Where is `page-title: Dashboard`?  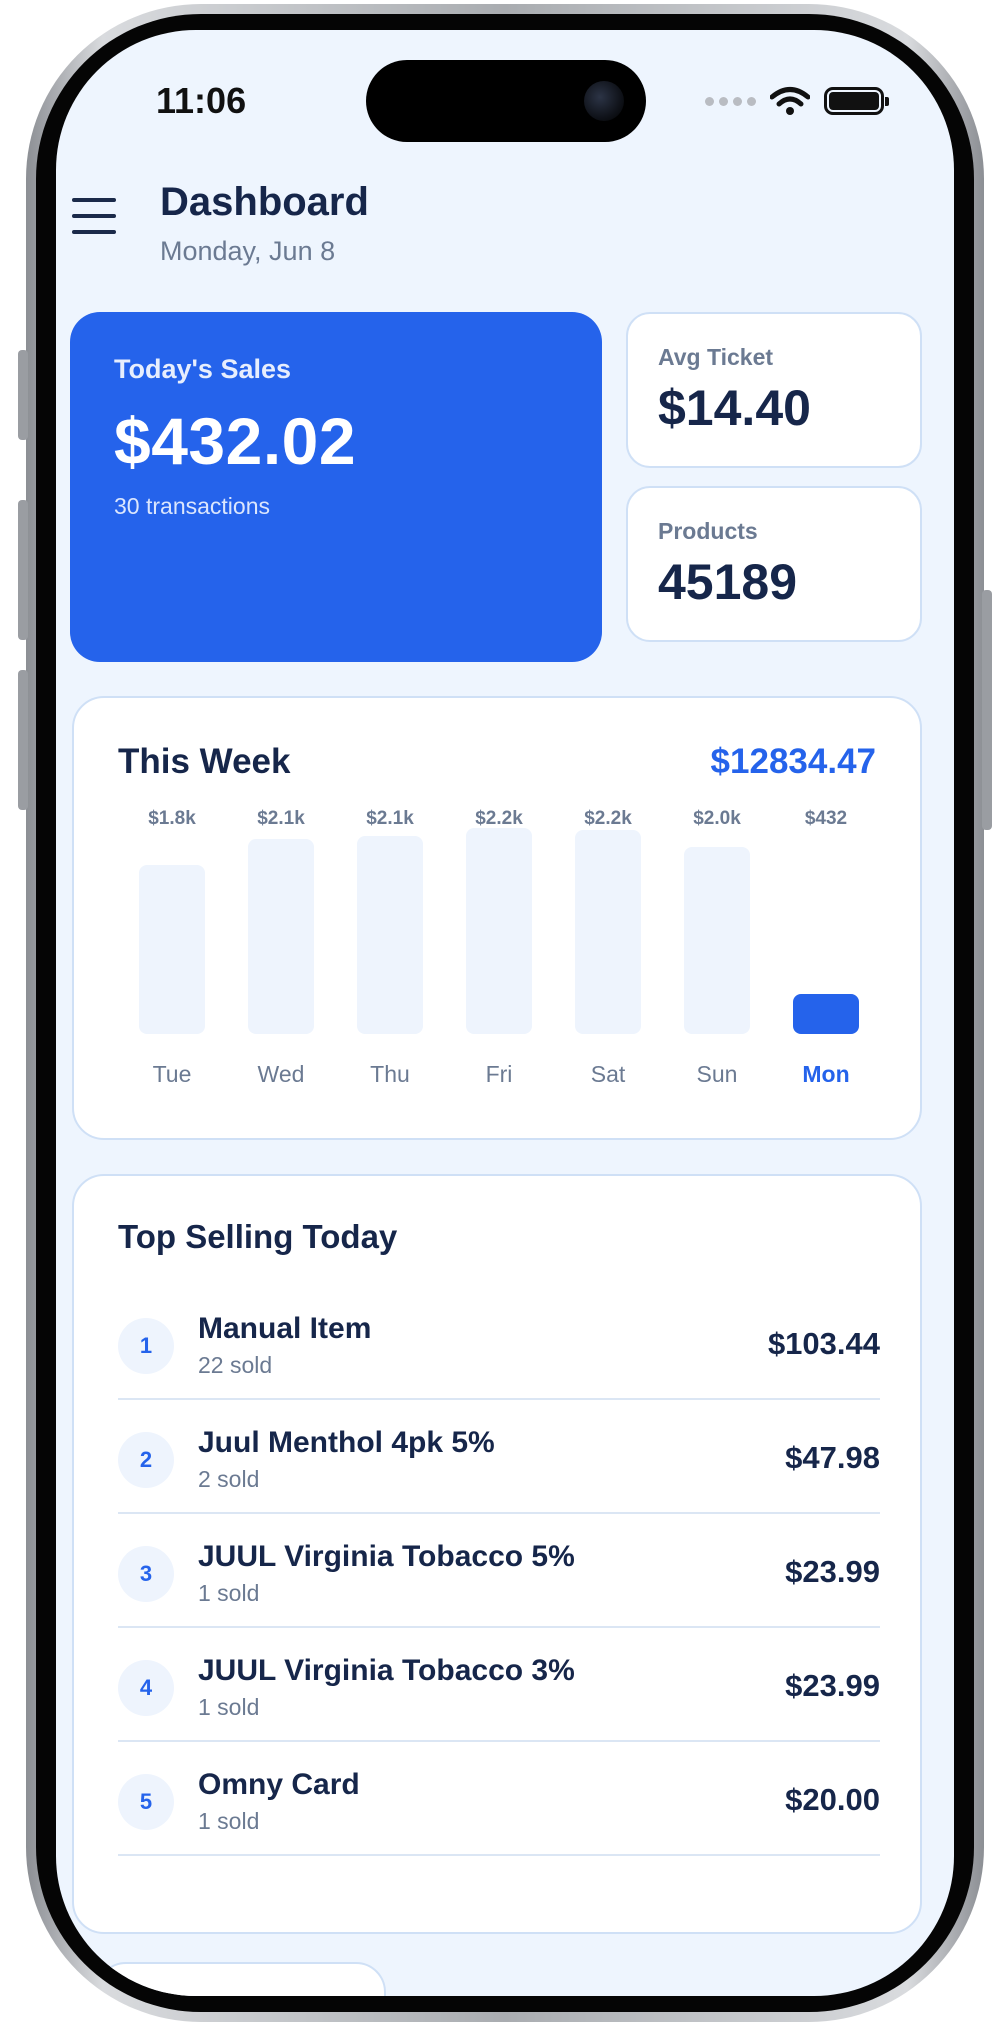
page-title: Dashboard is located at coordinates (264, 202).